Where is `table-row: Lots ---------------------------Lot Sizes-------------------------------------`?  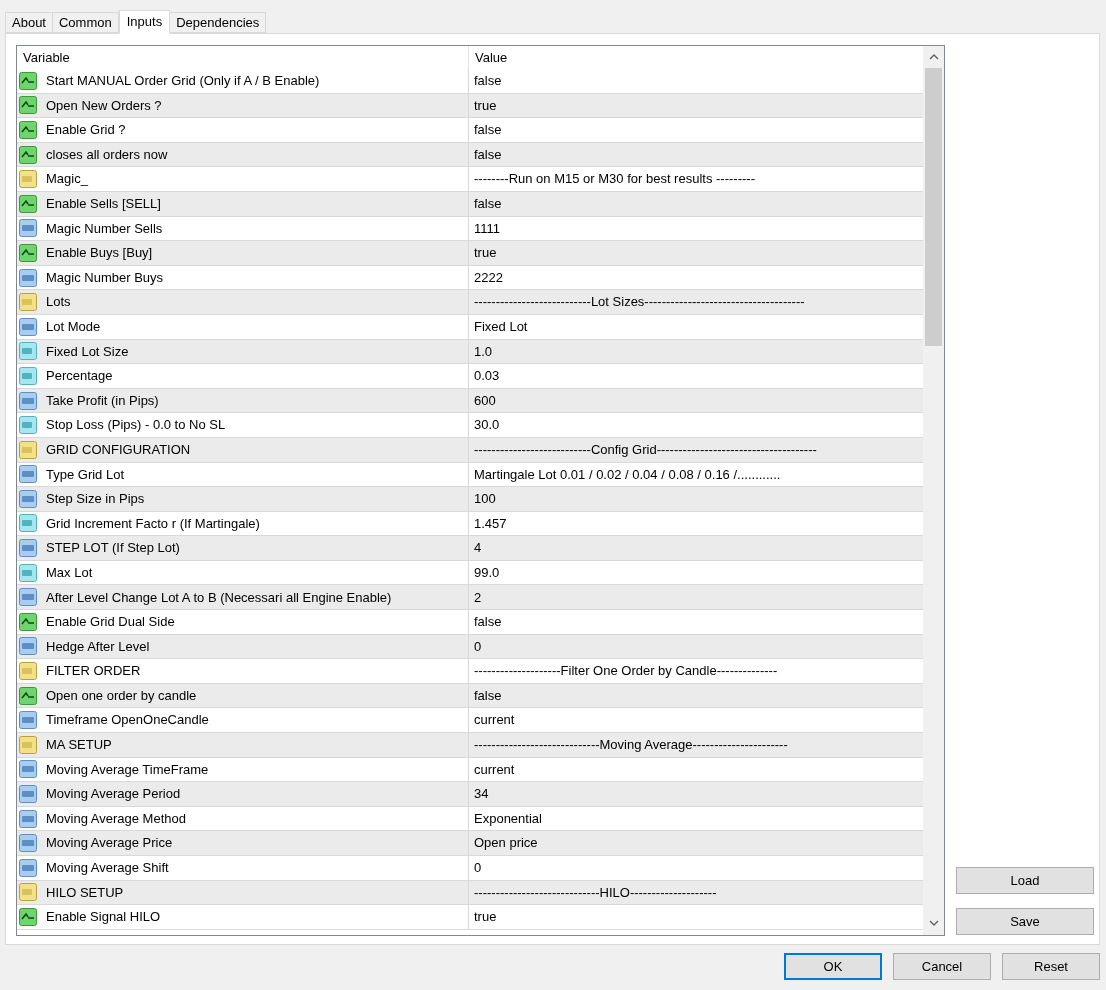 table-row: Lots ---------------------------Lot Sizes------------------------------------- is located at coordinates (470, 302).